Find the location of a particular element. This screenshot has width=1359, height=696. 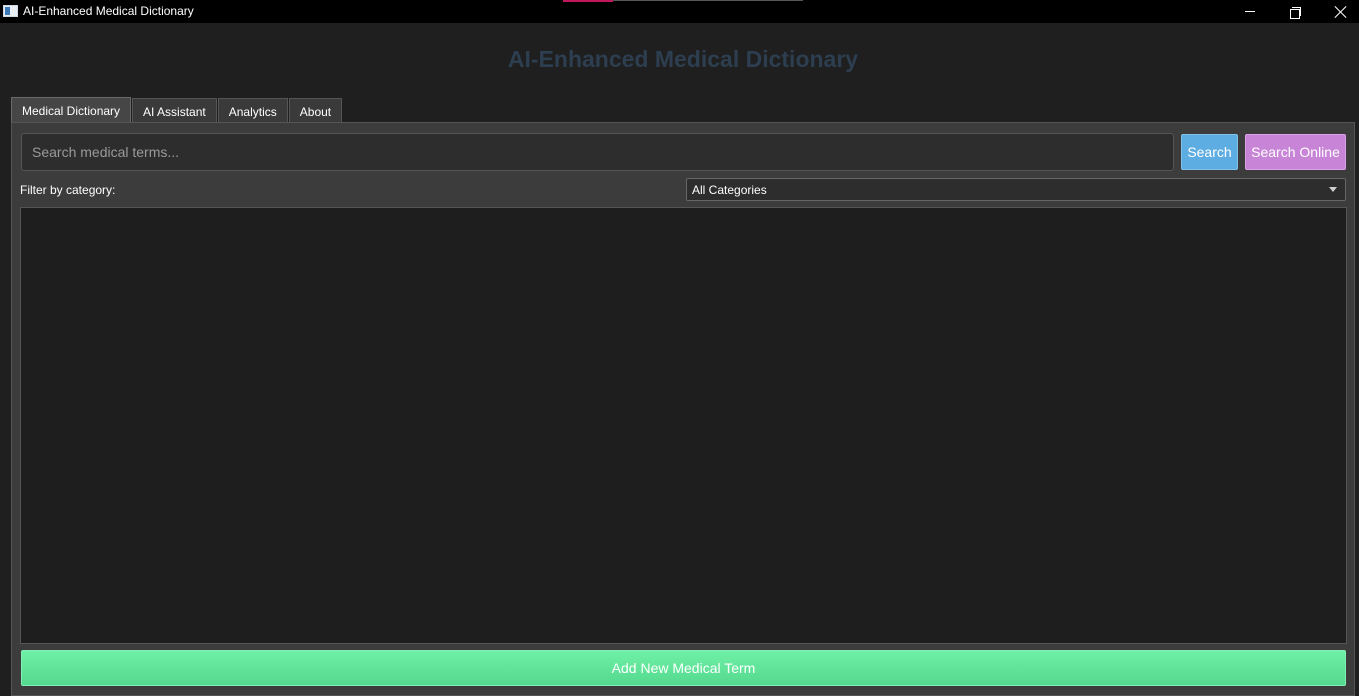

restore-button is located at coordinates (1295, 11).